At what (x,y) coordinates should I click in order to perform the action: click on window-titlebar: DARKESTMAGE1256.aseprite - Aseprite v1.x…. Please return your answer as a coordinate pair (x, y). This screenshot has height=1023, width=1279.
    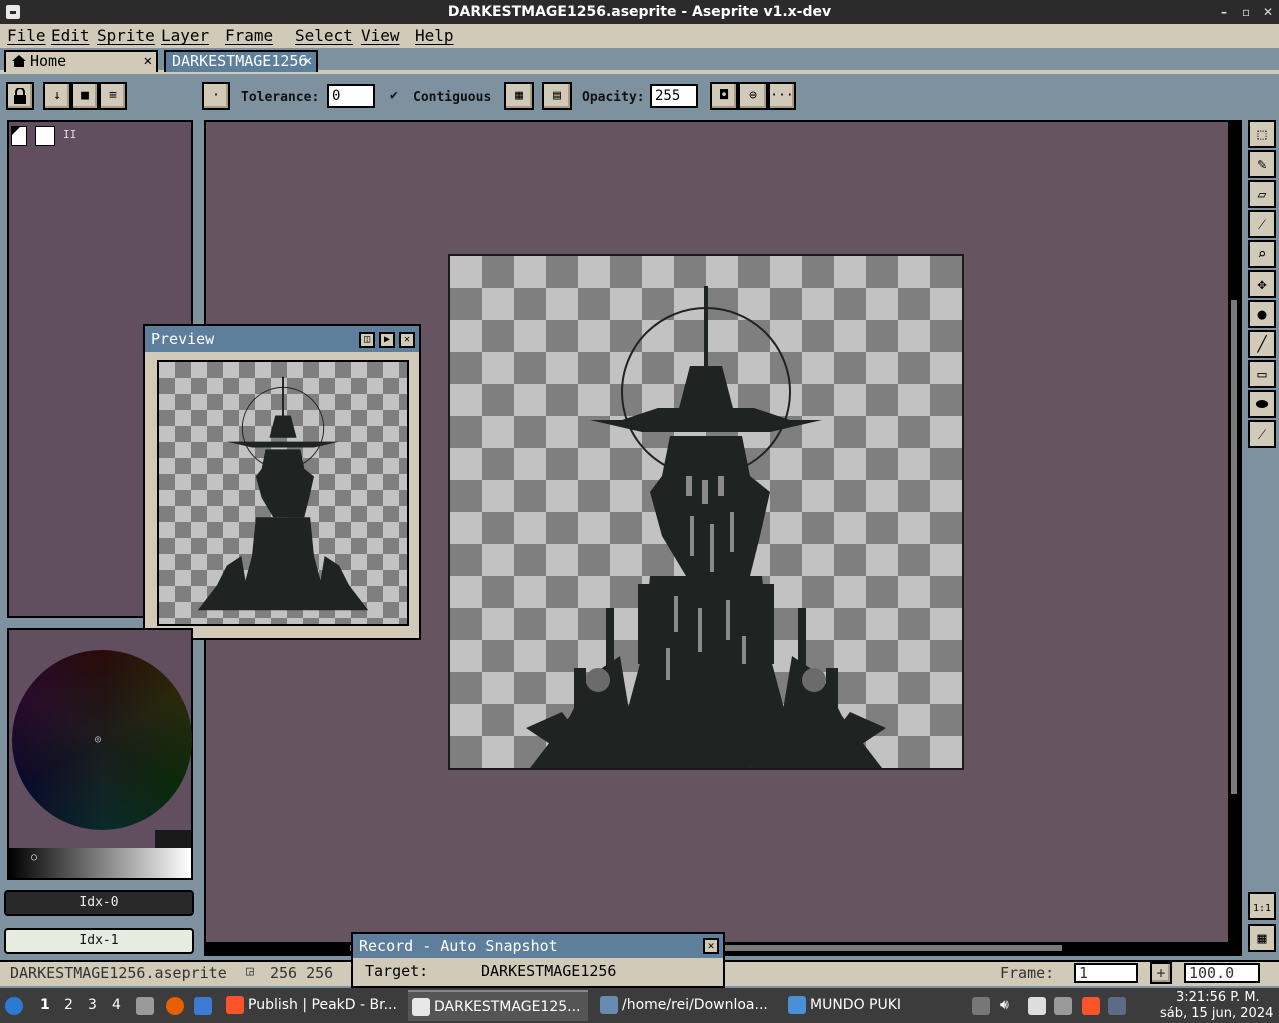
    Looking at the image, I should click on (639, 12).